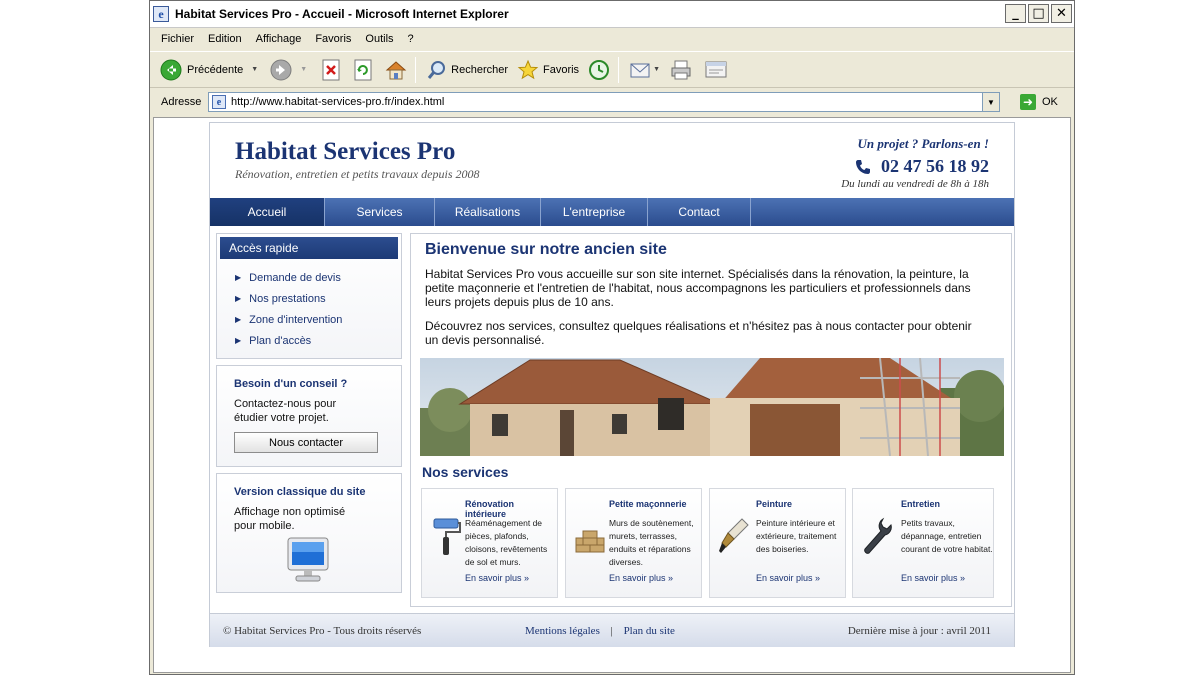  What do you see at coordinates (681, 70) in the screenshot?
I see `print-button` at bounding box center [681, 70].